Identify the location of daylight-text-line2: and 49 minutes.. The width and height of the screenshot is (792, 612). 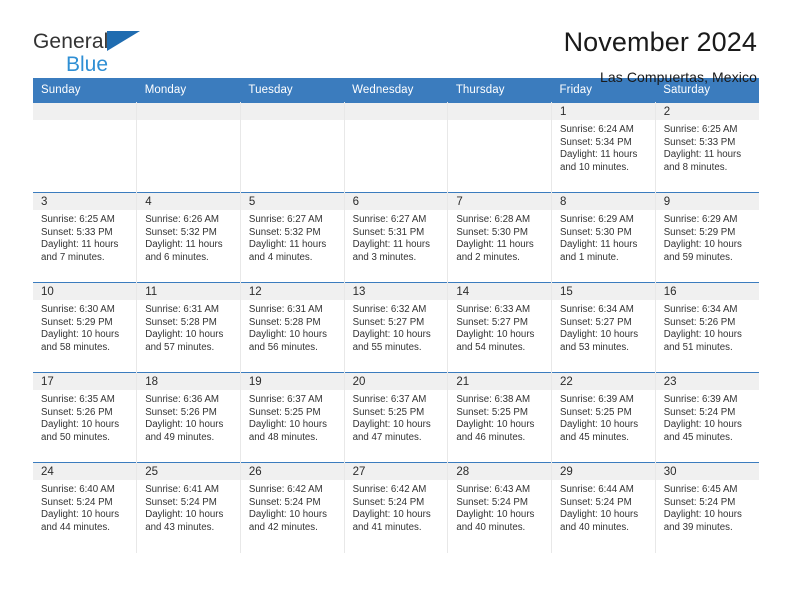
(180, 437).